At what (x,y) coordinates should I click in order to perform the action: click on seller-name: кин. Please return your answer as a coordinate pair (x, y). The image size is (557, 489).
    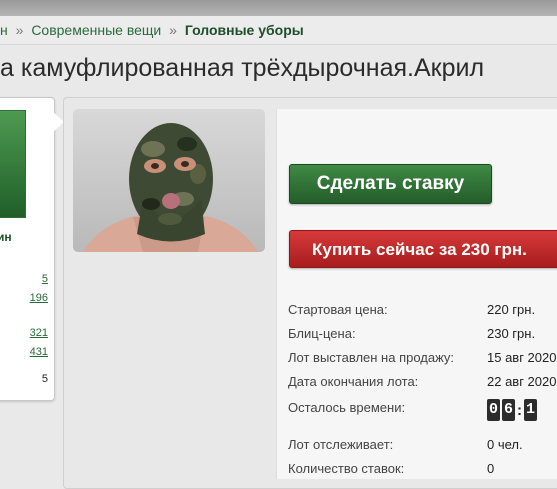
    Looking at the image, I should click on (6, 237).